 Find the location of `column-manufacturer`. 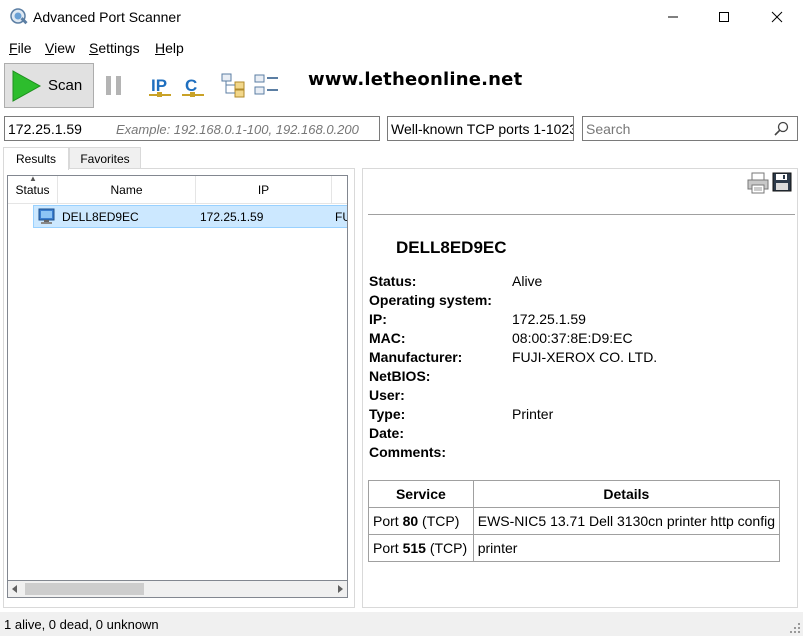

column-manufacturer is located at coordinates (339, 190).